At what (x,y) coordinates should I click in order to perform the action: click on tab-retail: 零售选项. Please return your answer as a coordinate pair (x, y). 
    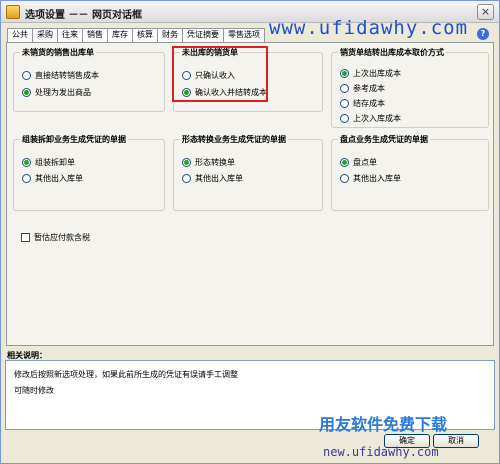
    Looking at the image, I should click on (244, 35).